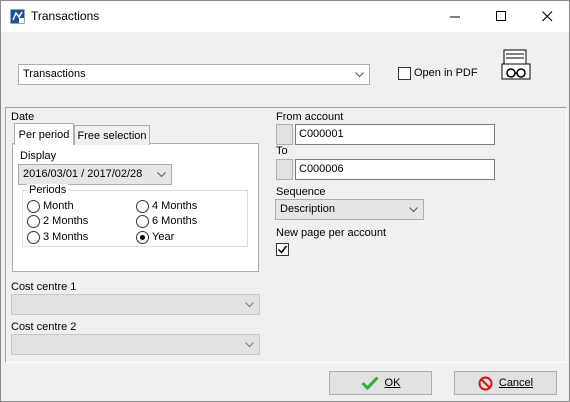  Describe the element at coordinates (284, 169) in the screenshot. I see `to-account-lookup-button` at that location.